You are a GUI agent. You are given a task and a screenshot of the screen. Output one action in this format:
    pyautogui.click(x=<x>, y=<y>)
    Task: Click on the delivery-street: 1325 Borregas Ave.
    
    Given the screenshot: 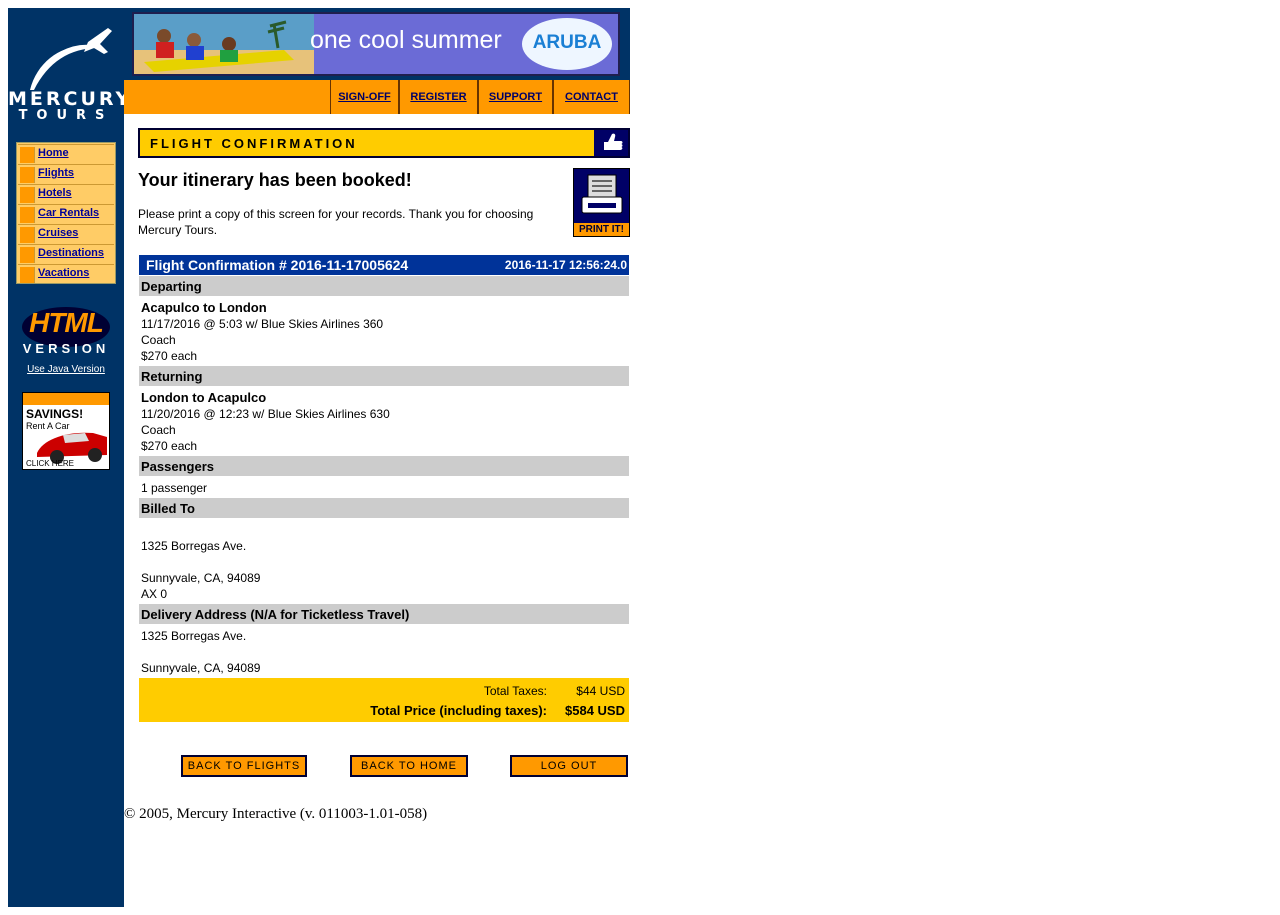 What is the action you would take?
    pyautogui.click(x=194, y=636)
    